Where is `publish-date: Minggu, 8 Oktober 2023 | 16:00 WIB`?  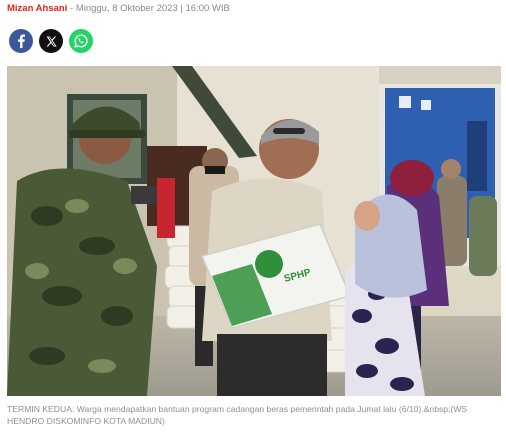
publish-date: Minggu, 8 Oktober 2023 | 16:00 WIB is located at coordinates (152, 8).